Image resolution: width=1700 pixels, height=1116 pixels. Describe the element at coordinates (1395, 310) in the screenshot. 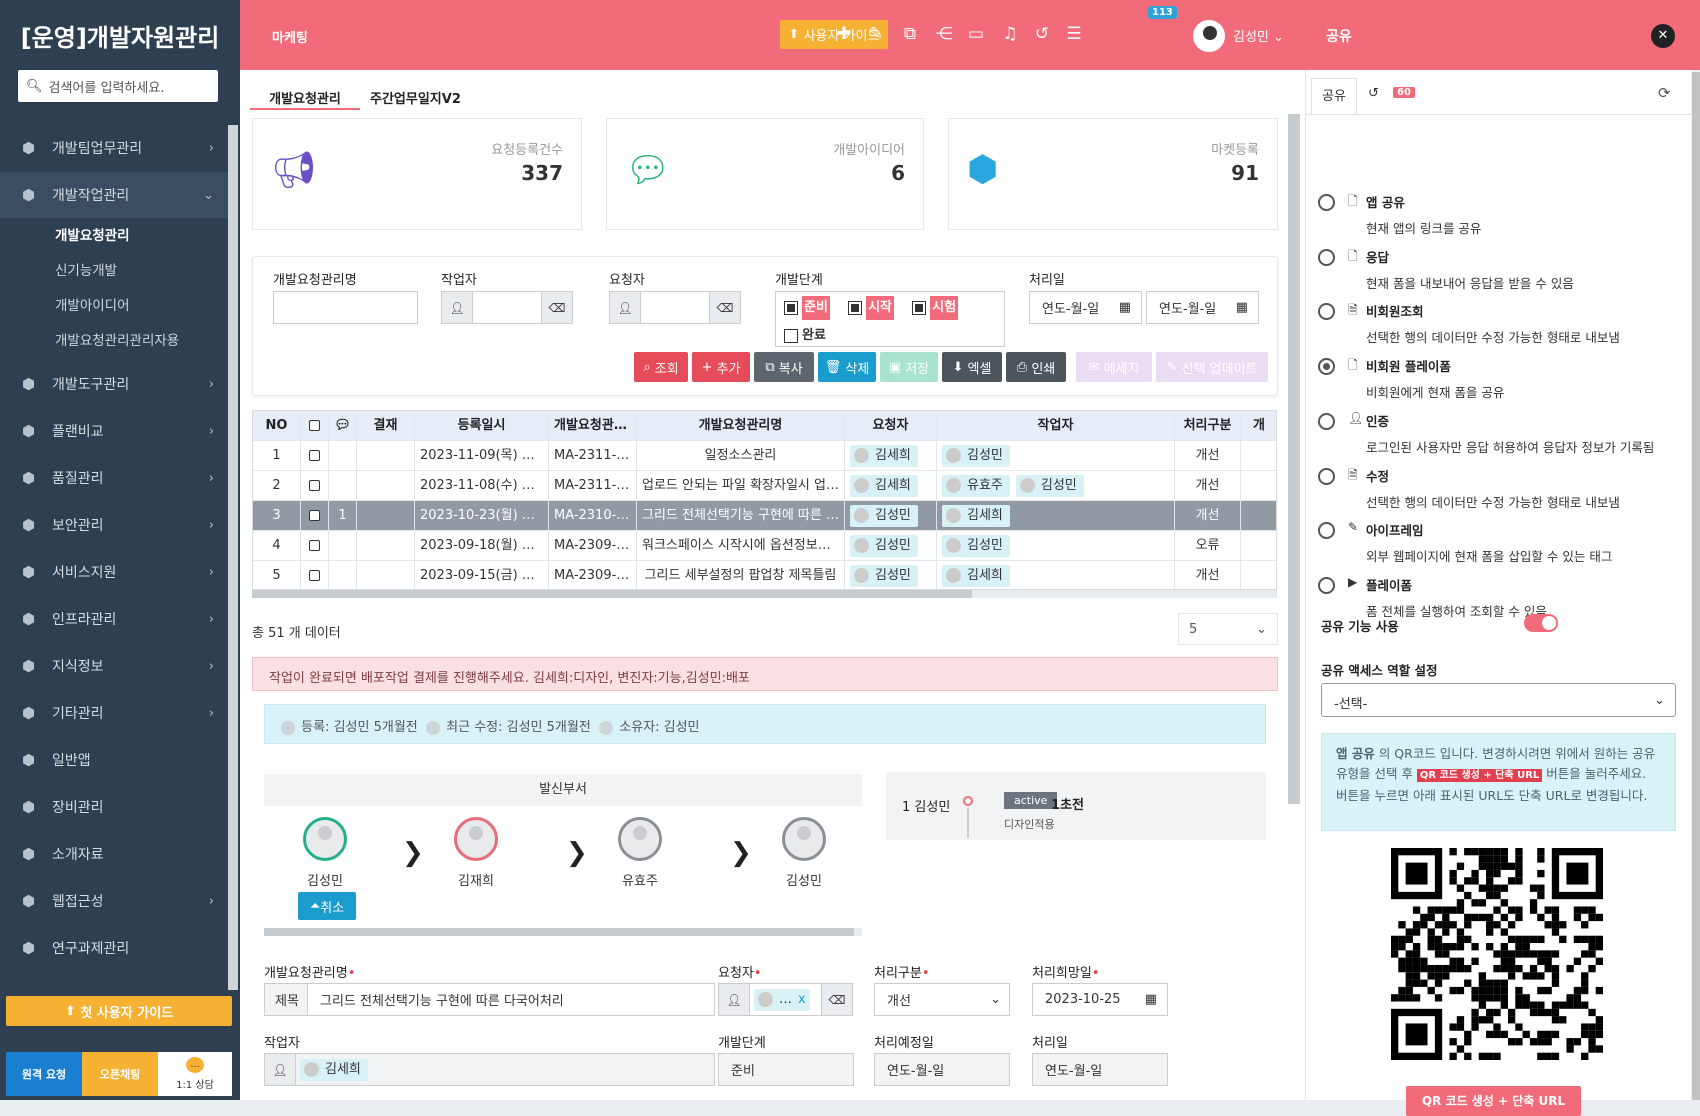

I see `share-option-title: 비회원조회` at that location.